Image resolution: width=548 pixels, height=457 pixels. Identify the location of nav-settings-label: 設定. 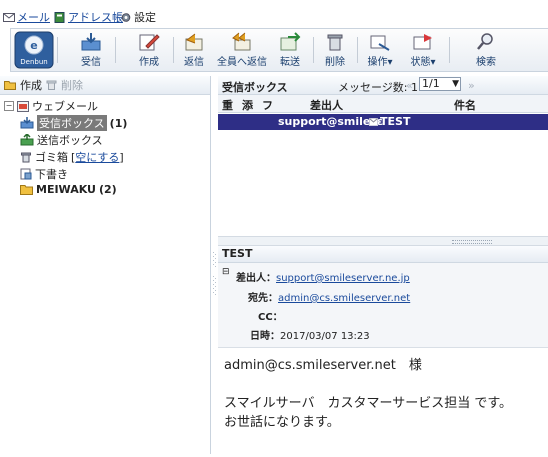
(145, 17).